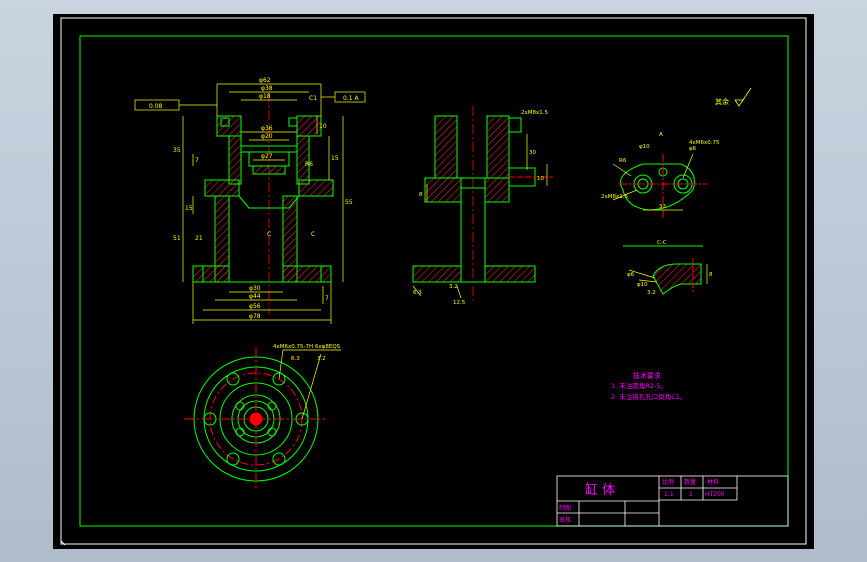 This screenshot has height=562, width=867. I want to click on hdr-material: 材料, so click(713, 482).